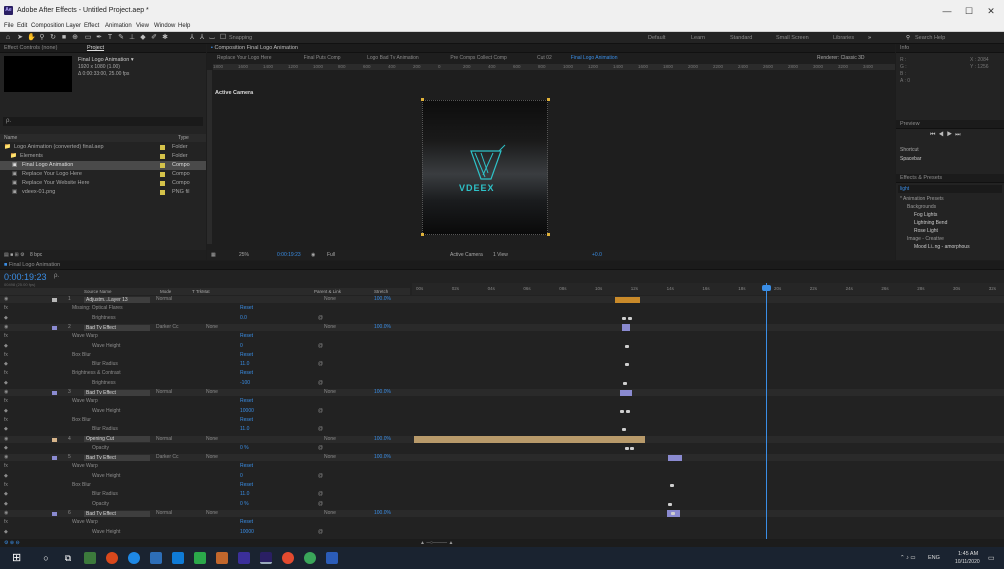  Describe the element at coordinates (34, 265) in the screenshot. I see `timeline-tab-label: Final Logo Animation` at that location.